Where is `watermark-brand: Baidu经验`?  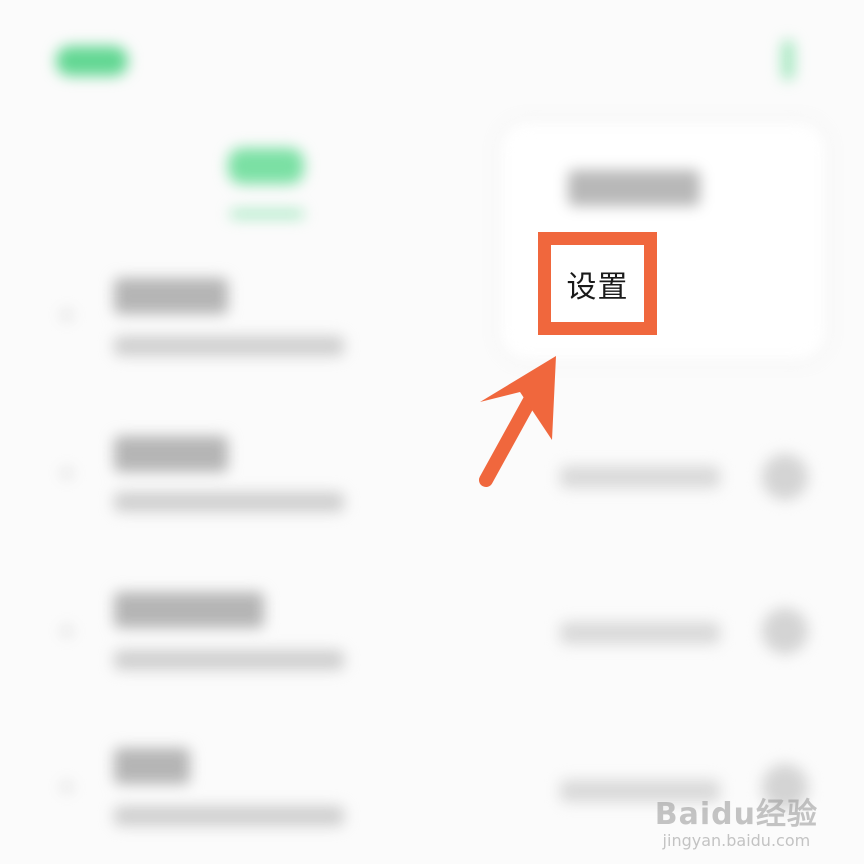
watermark-brand: Baidu经验 is located at coordinates (736, 814).